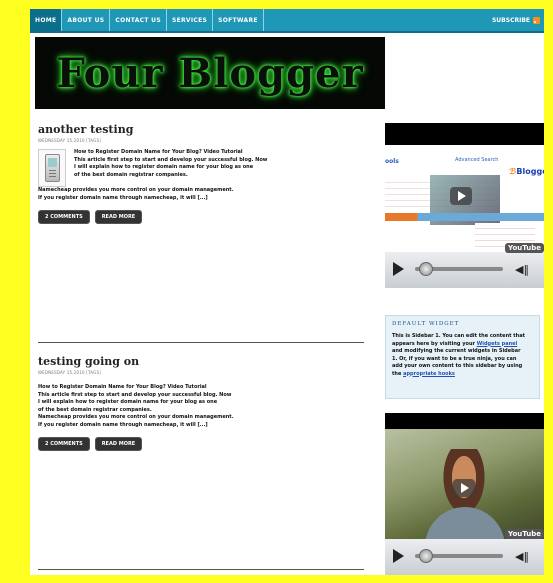 This screenshot has height=583, width=553. Describe the element at coordinates (465, 523) in the screenshot. I see `video-subject-shirt` at that location.